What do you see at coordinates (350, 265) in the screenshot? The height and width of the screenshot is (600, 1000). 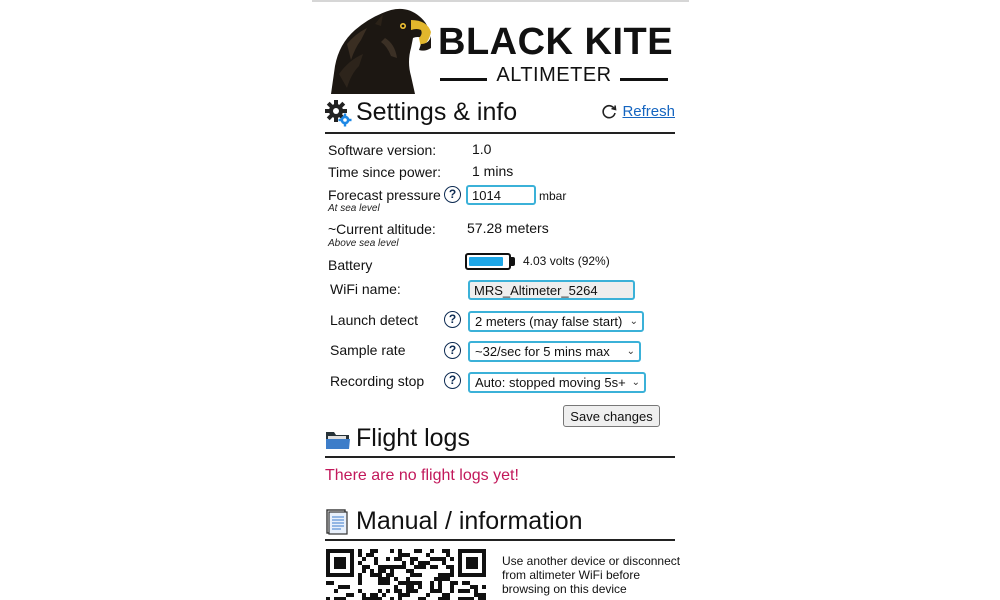 I see `battery-label: Battery` at bounding box center [350, 265].